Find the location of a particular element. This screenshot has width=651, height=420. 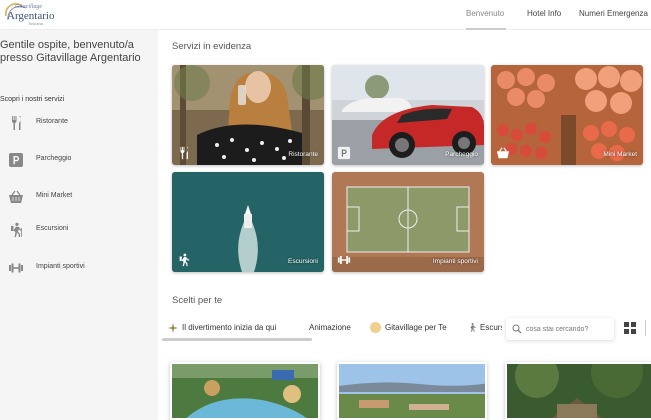

picks-title: Scelti per te is located at coordinates (197, 300).